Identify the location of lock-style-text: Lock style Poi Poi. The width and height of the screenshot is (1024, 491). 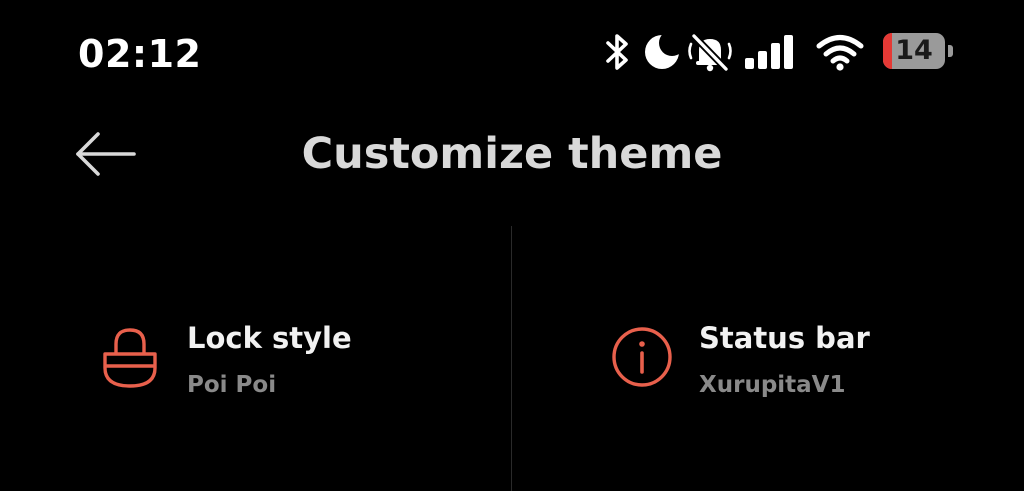
(269, 359).